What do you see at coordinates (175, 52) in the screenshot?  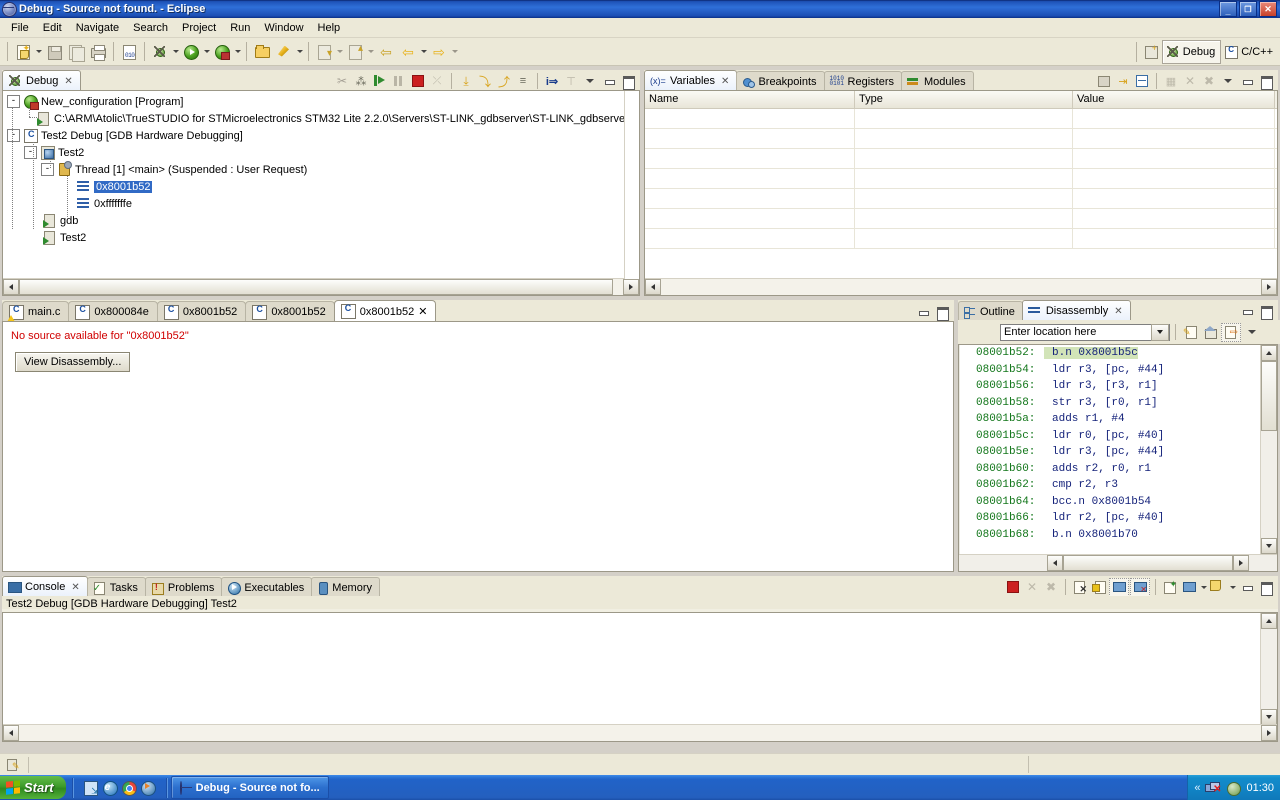 I see `debug-dropdown-arrow` at bounding box center [175, 52].